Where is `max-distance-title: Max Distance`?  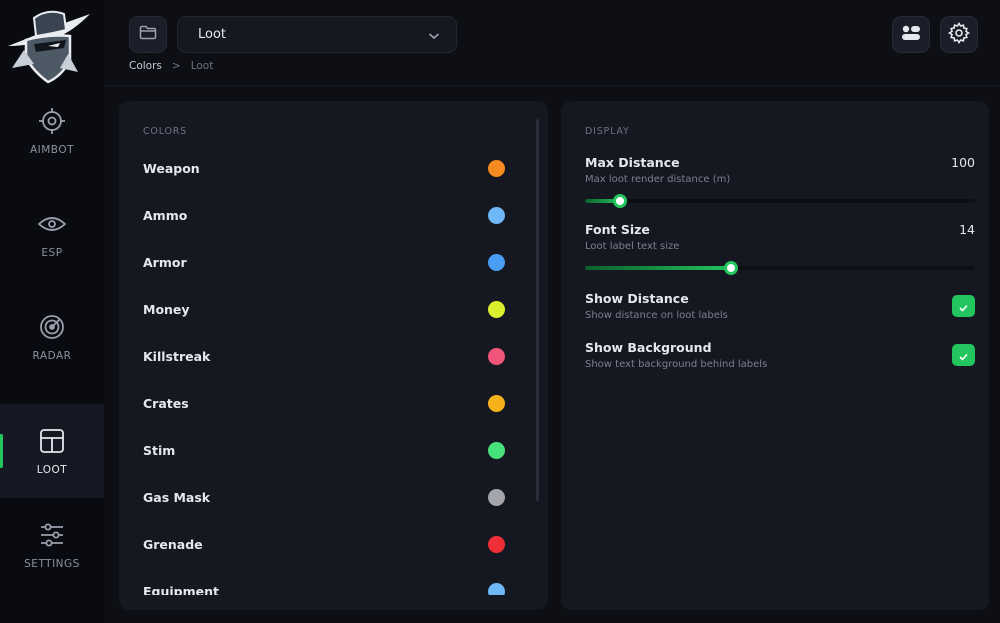
max-distance-title: Max Distance is located at coordinates (632, 162).